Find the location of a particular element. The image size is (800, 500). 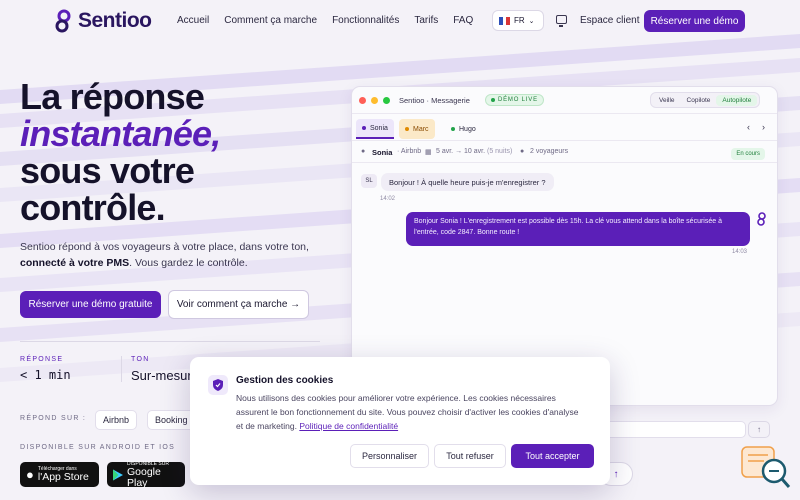

chevron-left-icon: ‹ is located at coordinates (748, 127).